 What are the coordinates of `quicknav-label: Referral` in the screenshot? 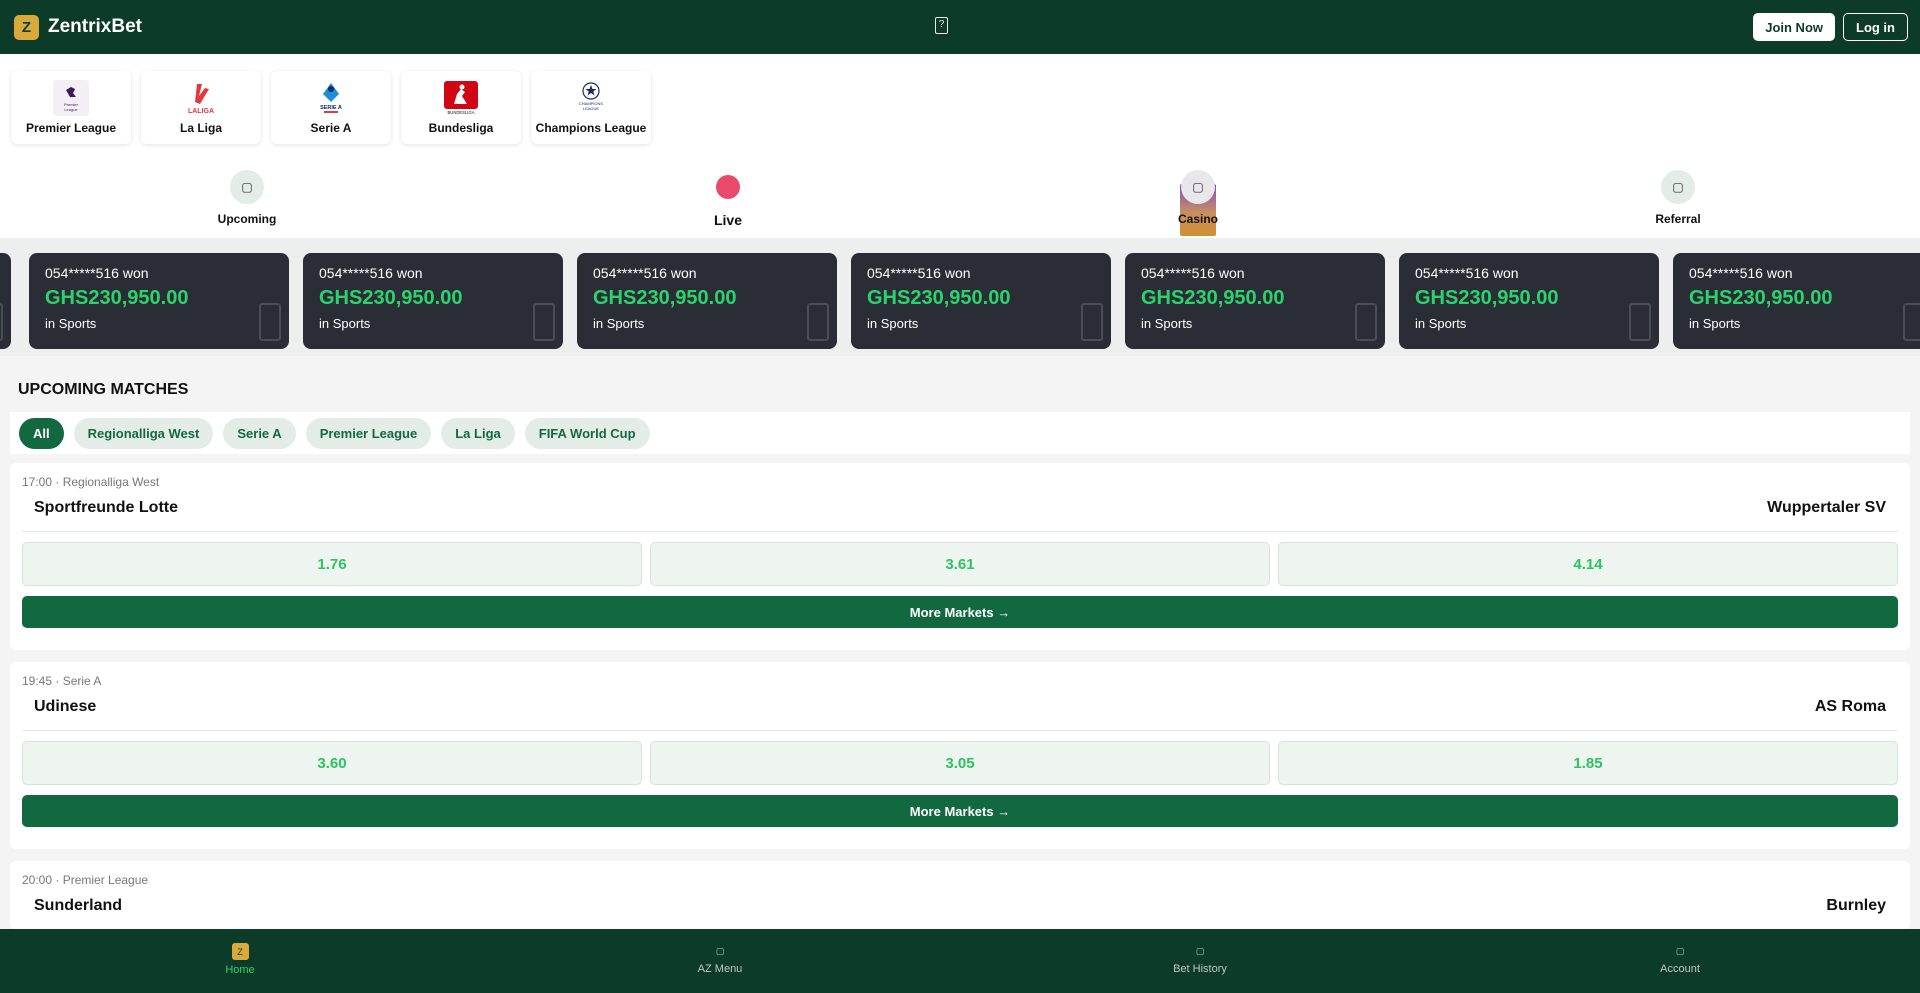 It's located at (1678, 219).